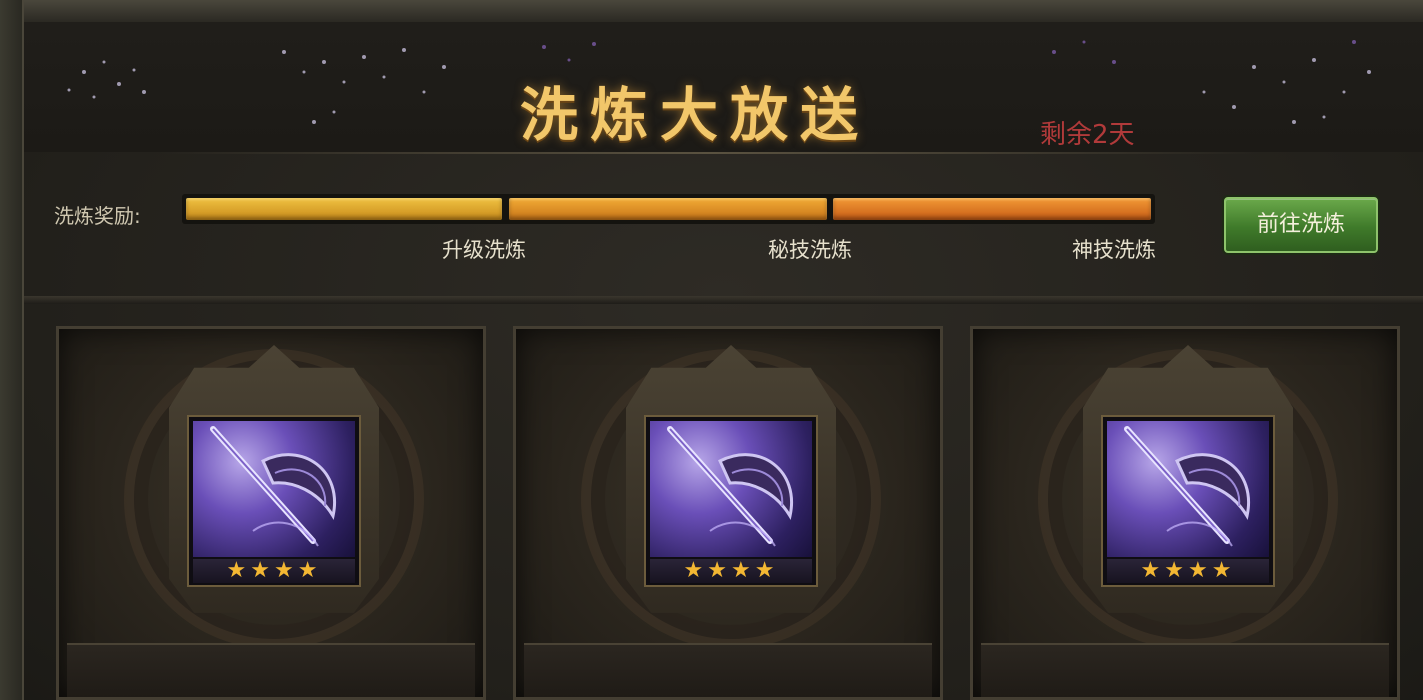 The width and height of the screenshot is (1423, 700). Describe the element at coordinates (710, 153) in the screenshot. I see `banner-divider` at that location.